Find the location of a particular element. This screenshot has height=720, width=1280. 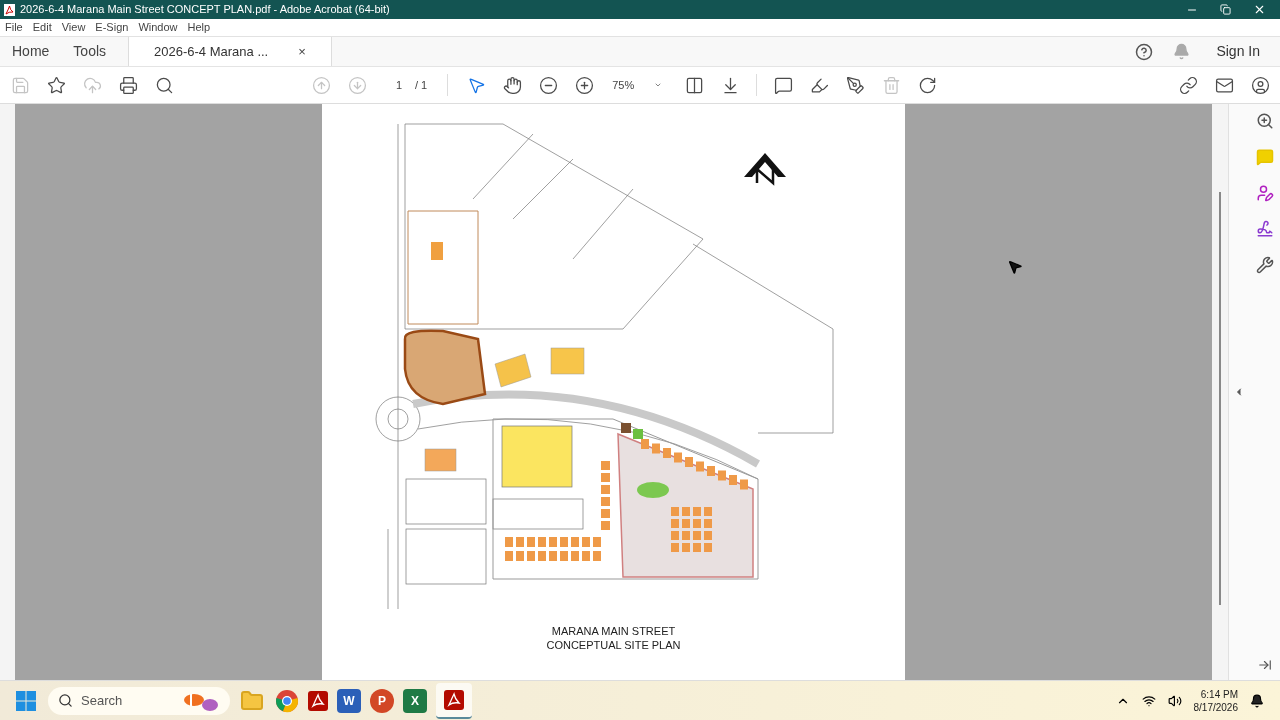

tab: Home is located at coordinates (31, 51).